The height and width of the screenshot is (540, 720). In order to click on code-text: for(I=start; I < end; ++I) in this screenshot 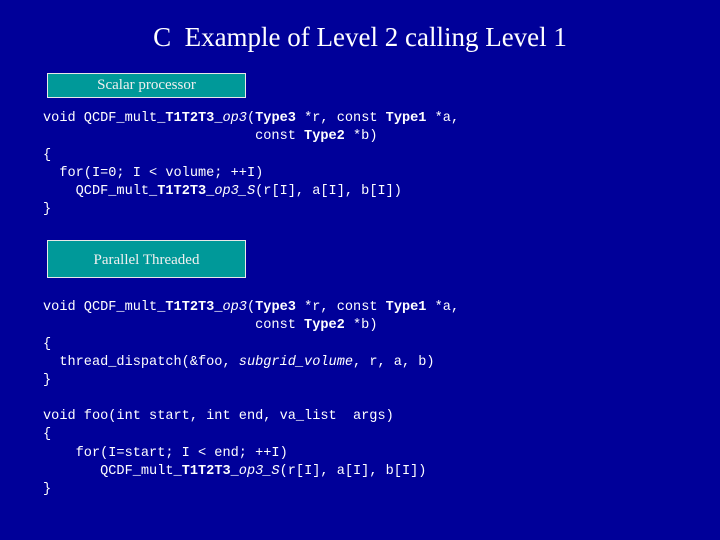, I will do `click(165, 453)`.